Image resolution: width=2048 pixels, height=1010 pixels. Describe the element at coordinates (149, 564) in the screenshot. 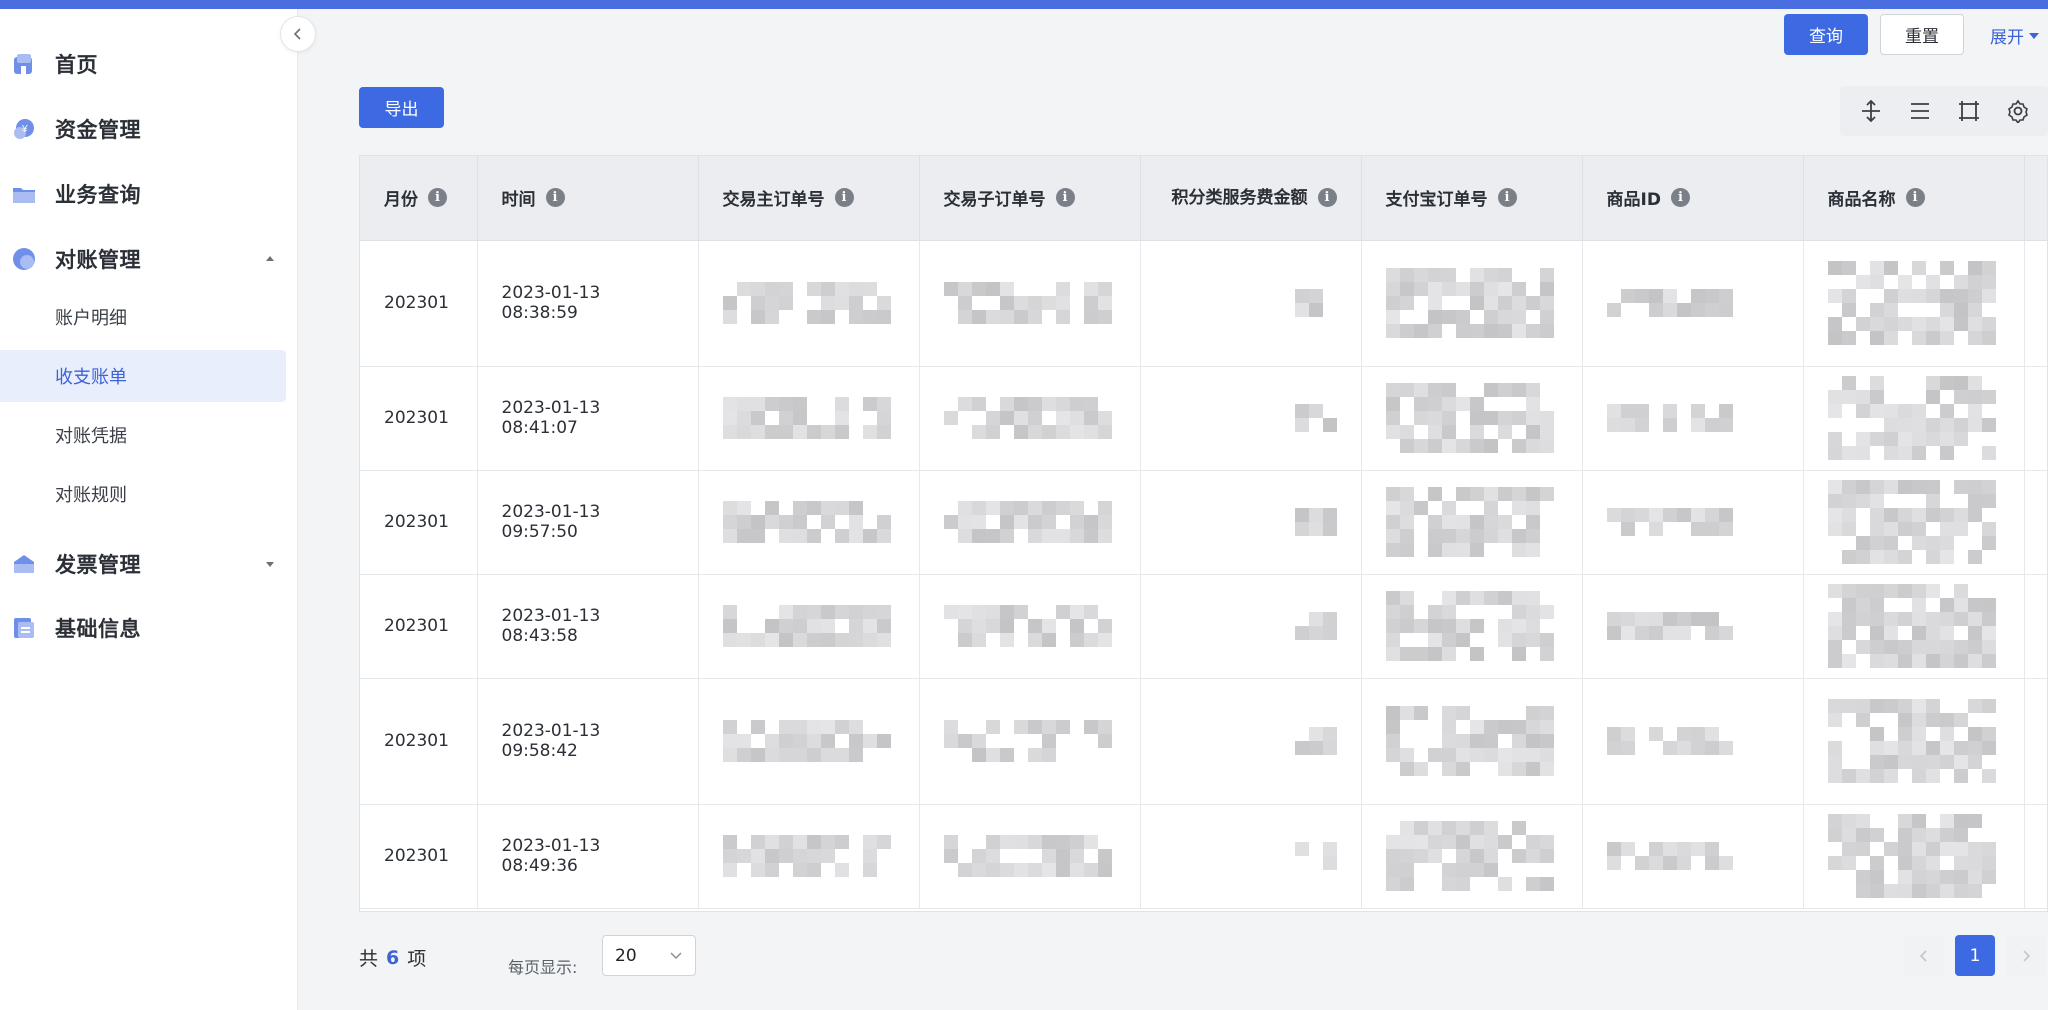

I see `sidebar-item-invoice: 发票管理` at that location.